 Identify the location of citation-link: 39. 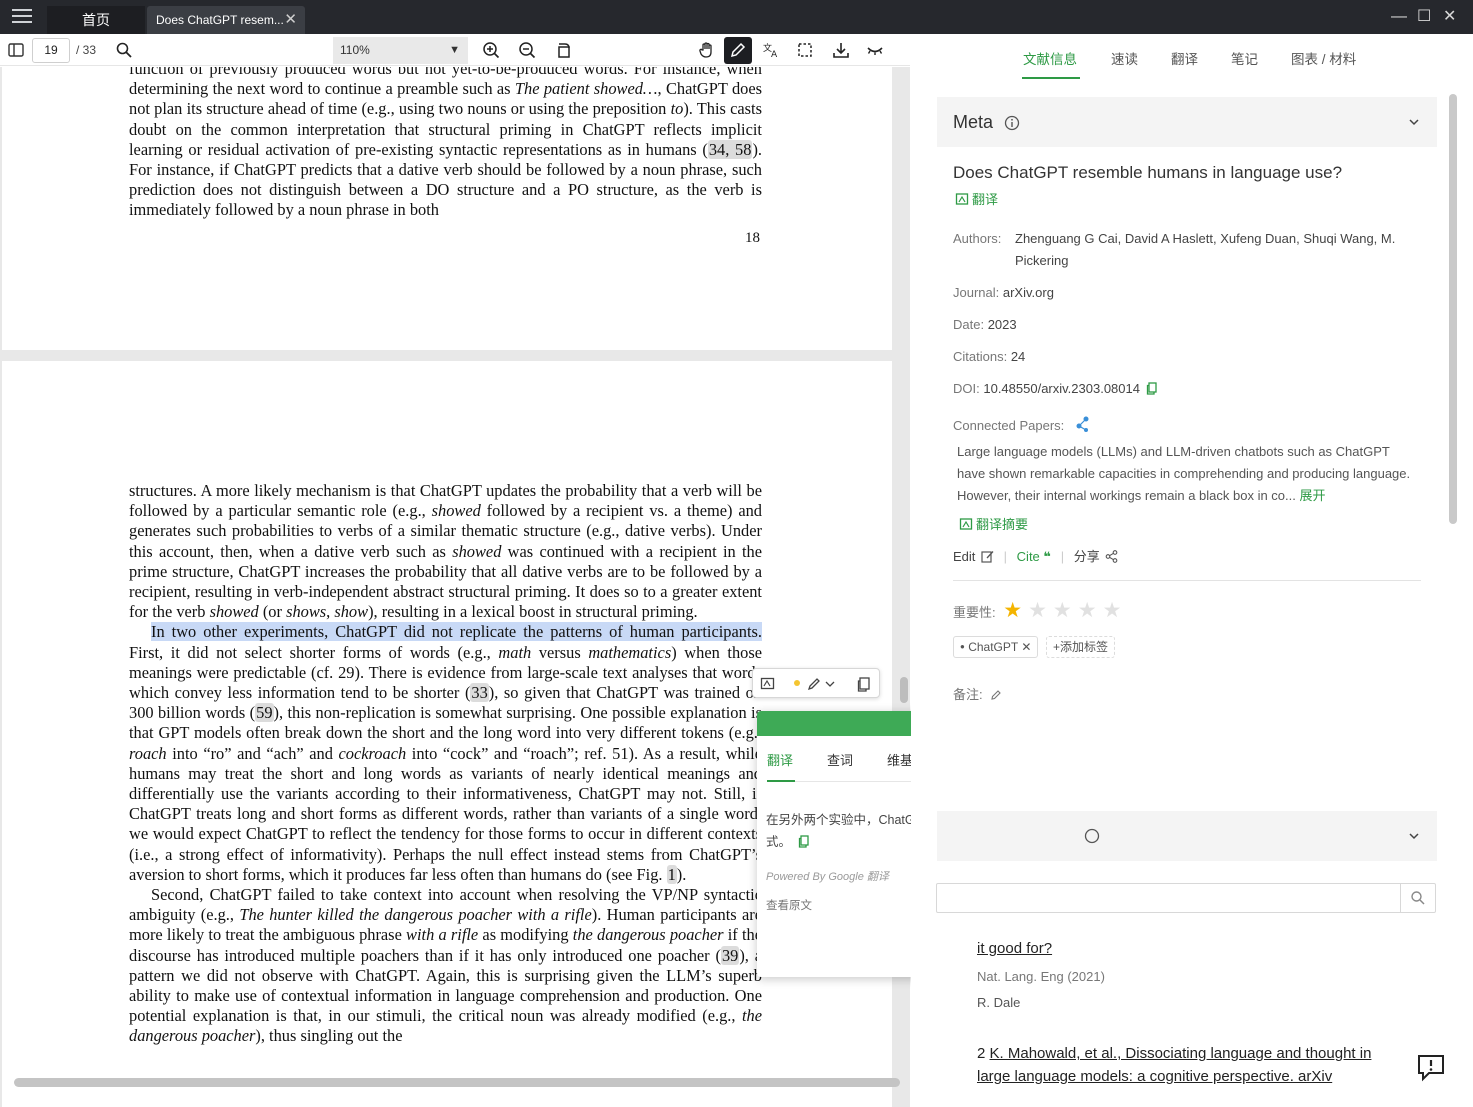
(730, 955).